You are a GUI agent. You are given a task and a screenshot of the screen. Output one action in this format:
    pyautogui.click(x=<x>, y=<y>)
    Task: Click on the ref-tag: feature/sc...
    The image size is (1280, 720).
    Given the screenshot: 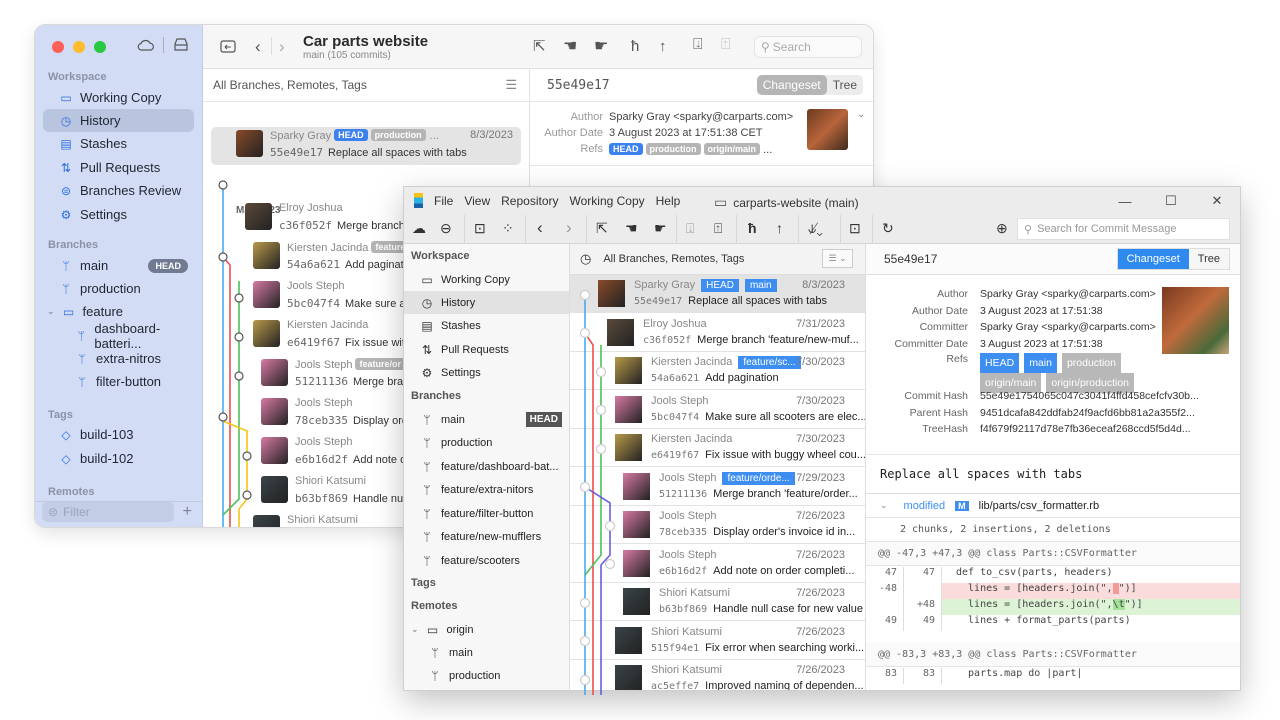 What is the action you would take?
    pyautogui.click(x=769, y=362)
    